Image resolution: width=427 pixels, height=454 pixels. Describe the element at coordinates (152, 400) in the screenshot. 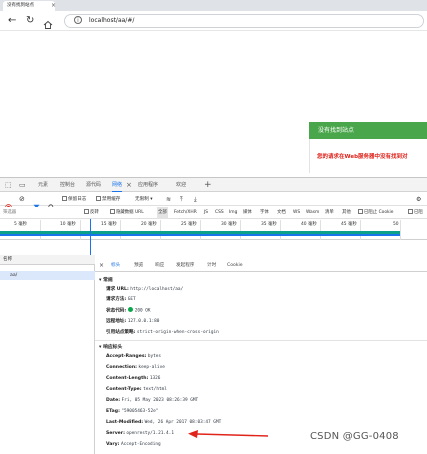

I see `response-header-row: Date: Fri, 05 May 2023 08:26:39 GMT` at that location.